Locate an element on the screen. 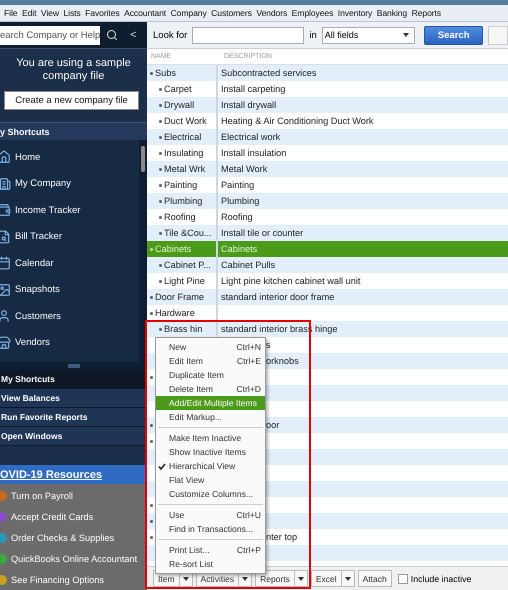 This screenshot has width=508, height=590. shortcuts-header: y Shortcuts is located at coordinates (73, 131).